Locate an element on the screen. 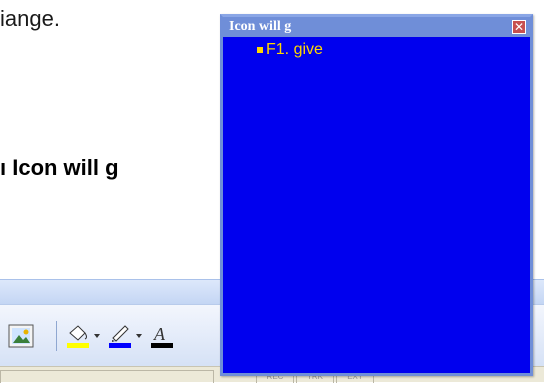 The image size is (544, 383). insert-picture-button is located at coordinates (21, 336).